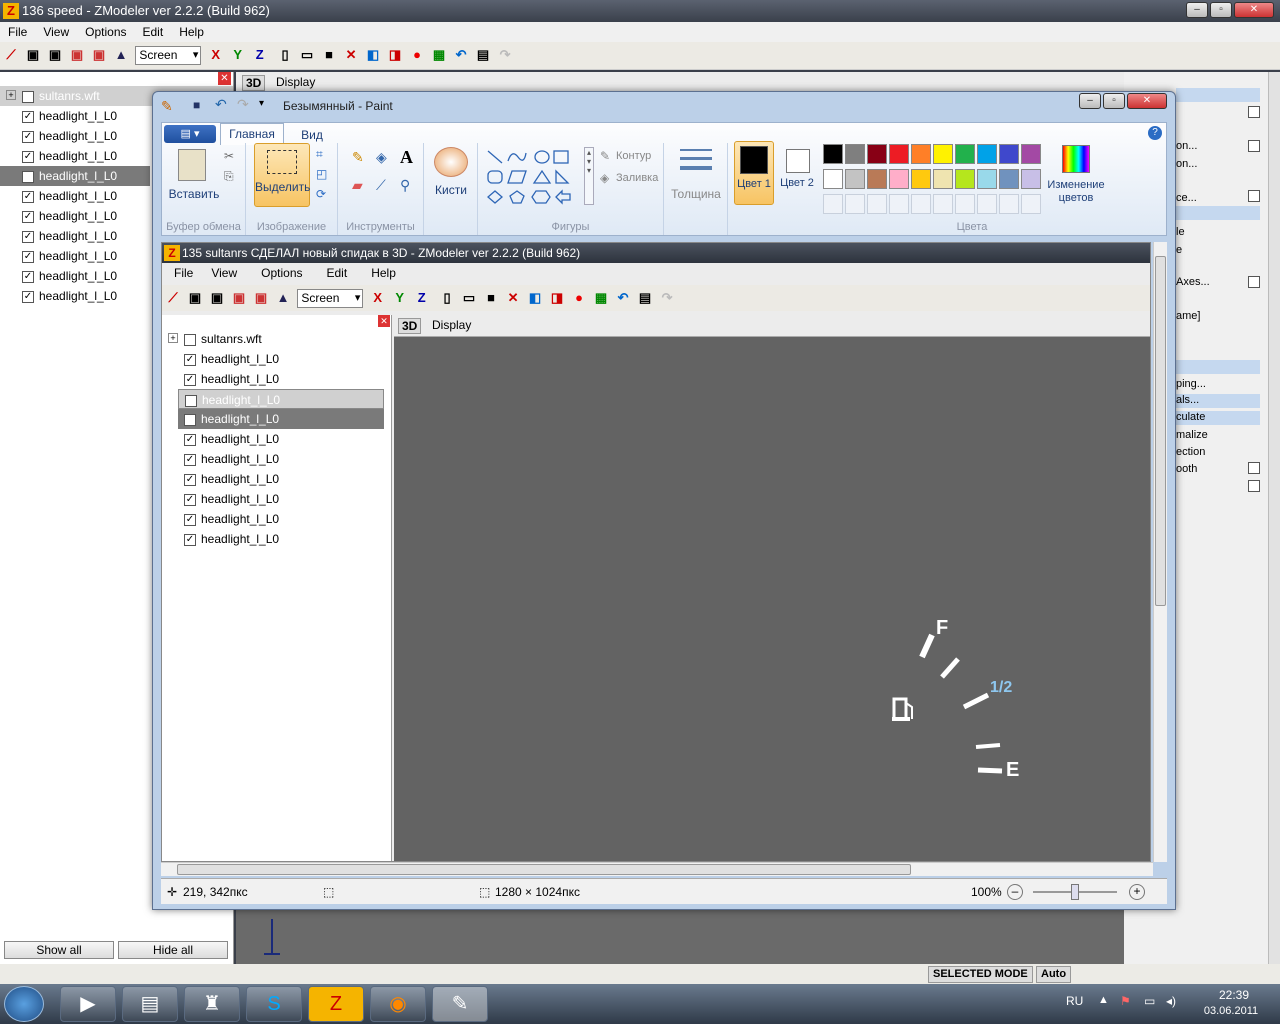 The width and height of the screenshot is (1280, 1024). Describe the element at coordinates (645, 298) in the screenshot. I see `notes-icon: ▤` at that location.